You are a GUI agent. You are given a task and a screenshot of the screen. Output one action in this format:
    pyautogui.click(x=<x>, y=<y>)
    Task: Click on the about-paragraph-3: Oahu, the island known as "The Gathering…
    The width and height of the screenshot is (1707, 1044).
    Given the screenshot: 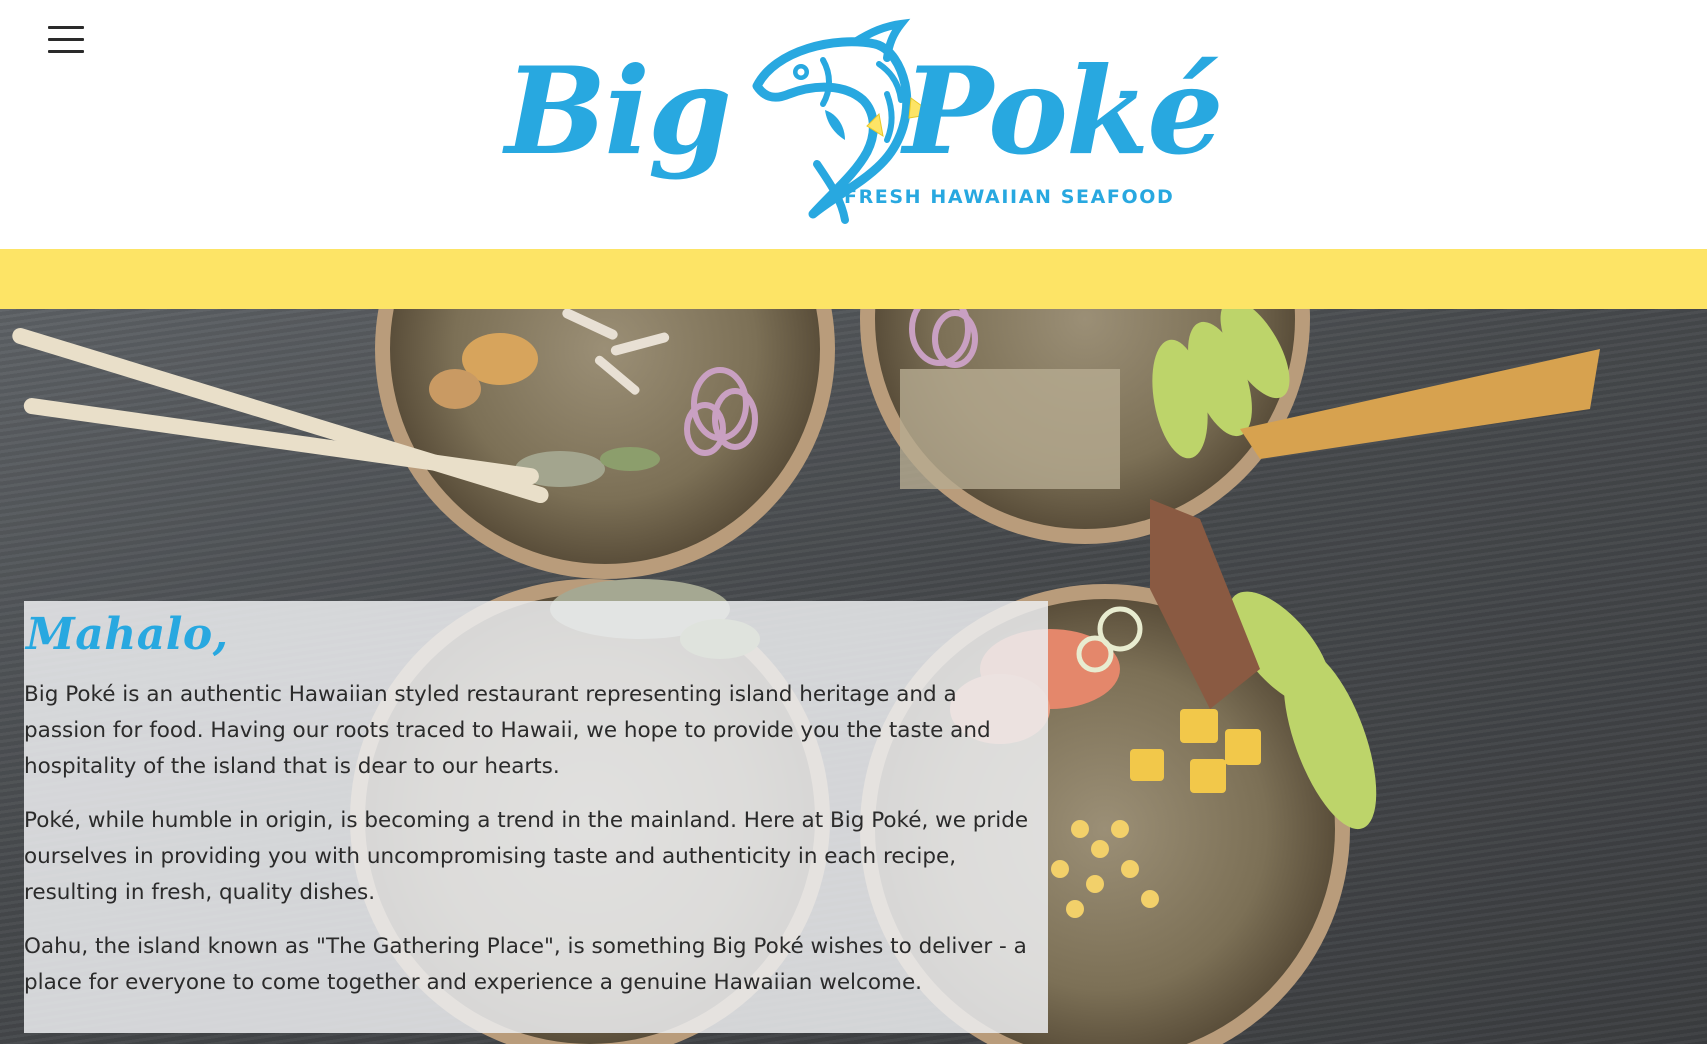 What is the action you would take?
    pyautogui.click(x=525, y=964)
    